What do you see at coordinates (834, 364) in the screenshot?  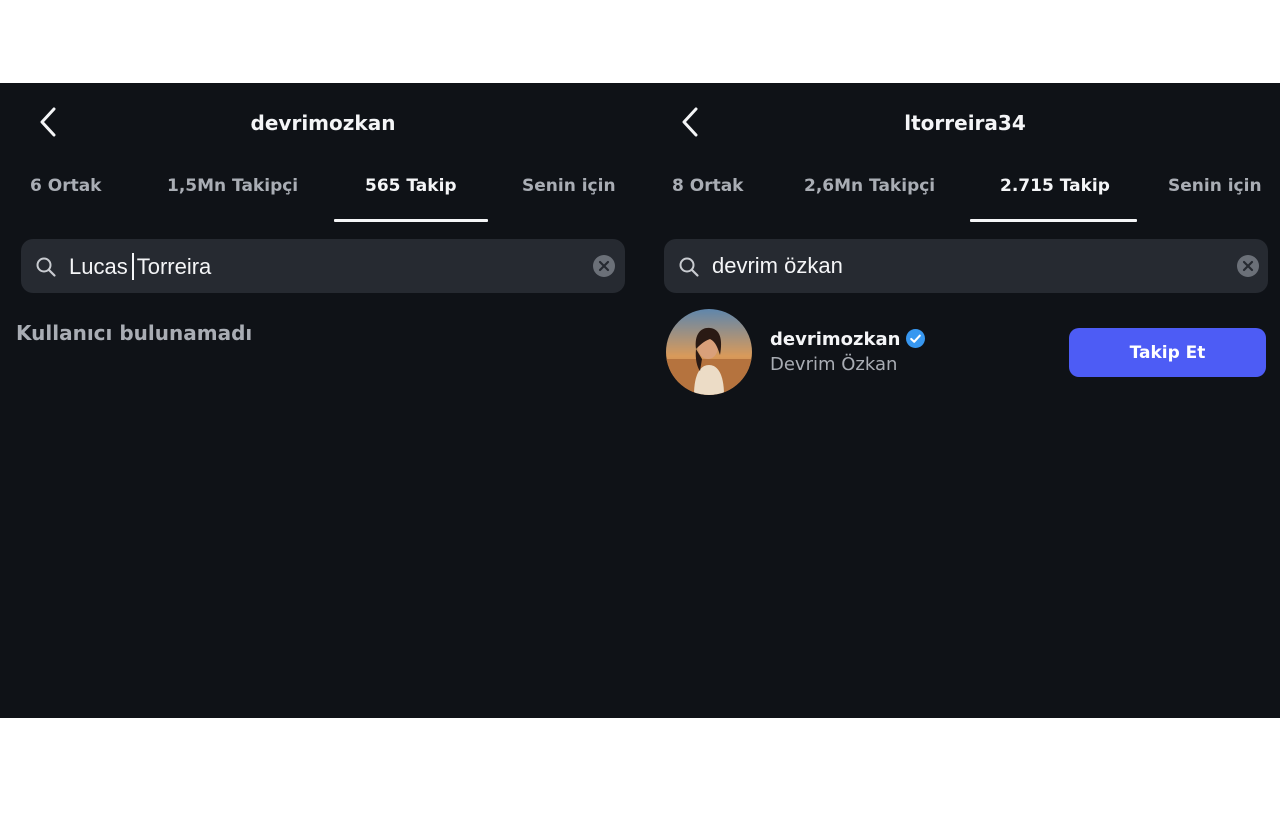 I see `result-full-name: Devrim Özkan` at bounding box center [834, 364].